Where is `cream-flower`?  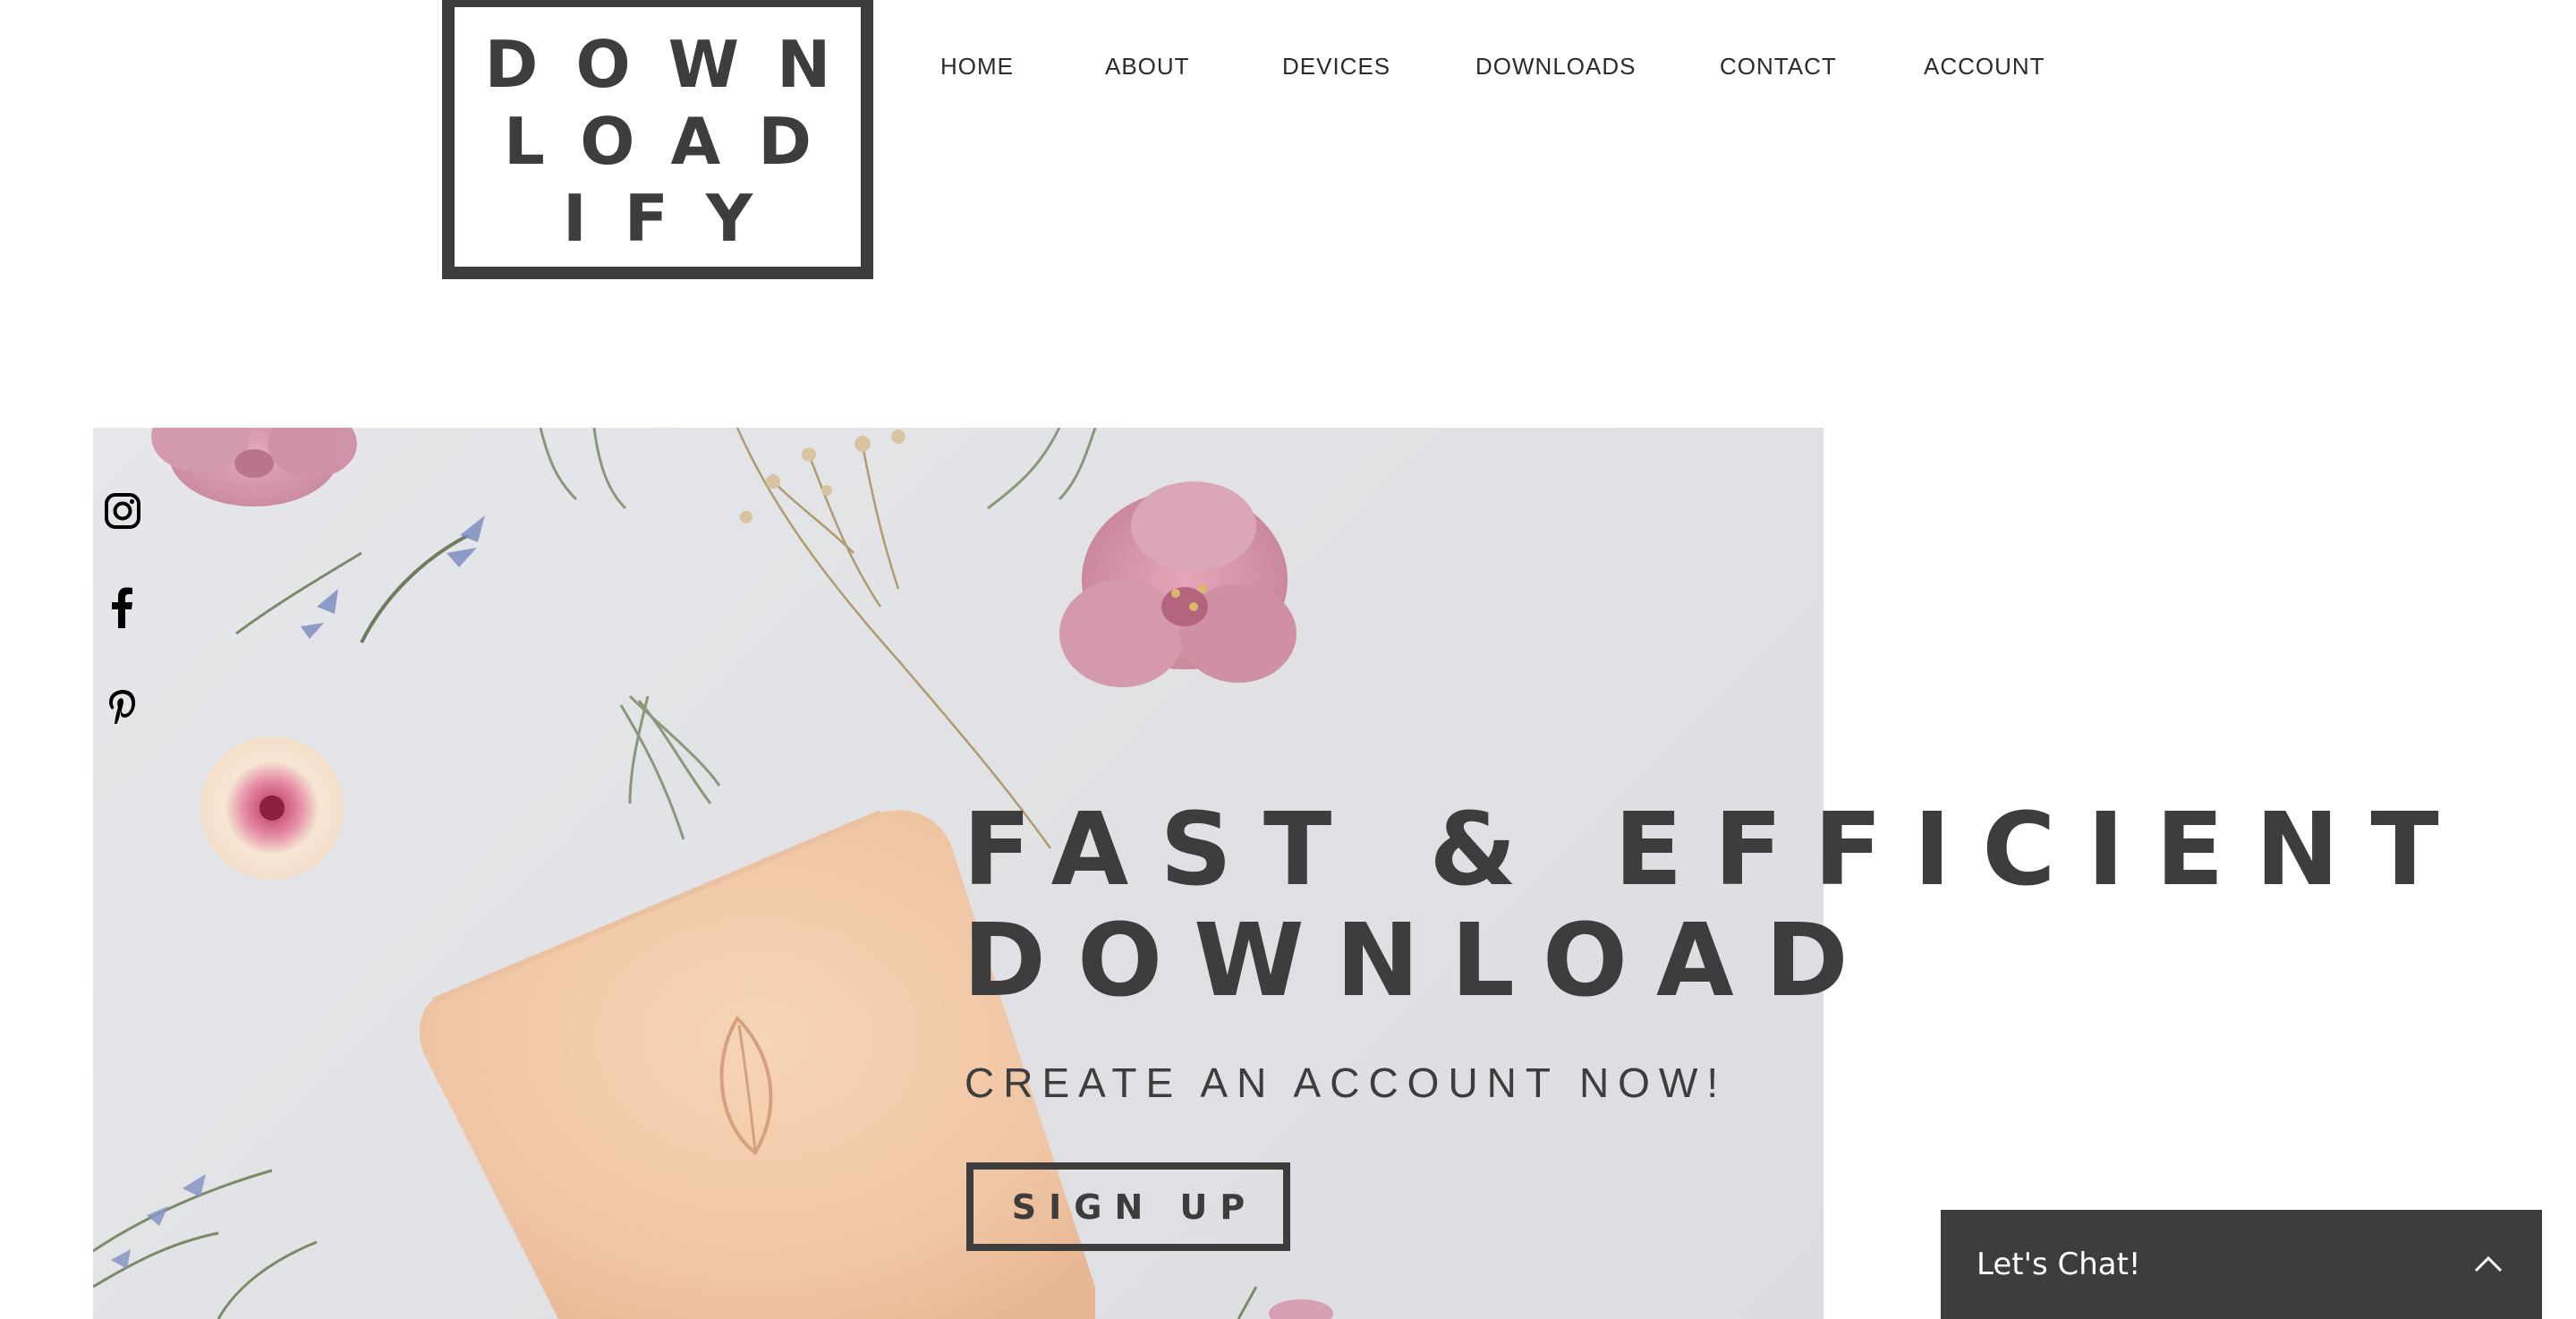
cream-flower is located at coordinates (272, 808).